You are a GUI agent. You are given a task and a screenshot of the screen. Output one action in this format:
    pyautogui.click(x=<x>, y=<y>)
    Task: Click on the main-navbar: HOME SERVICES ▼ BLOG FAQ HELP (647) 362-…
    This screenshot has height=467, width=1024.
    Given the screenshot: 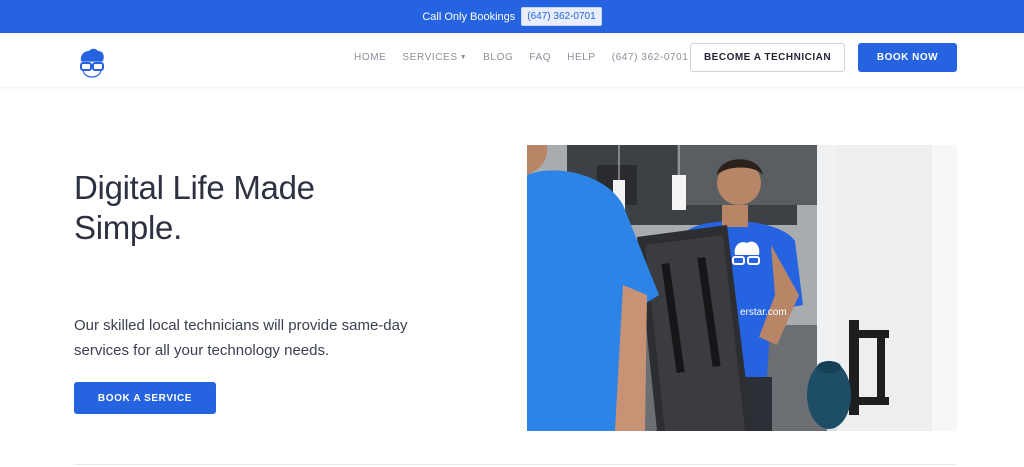 What is the action you would take?
    pyautogui.click(x=512, y=60)
    